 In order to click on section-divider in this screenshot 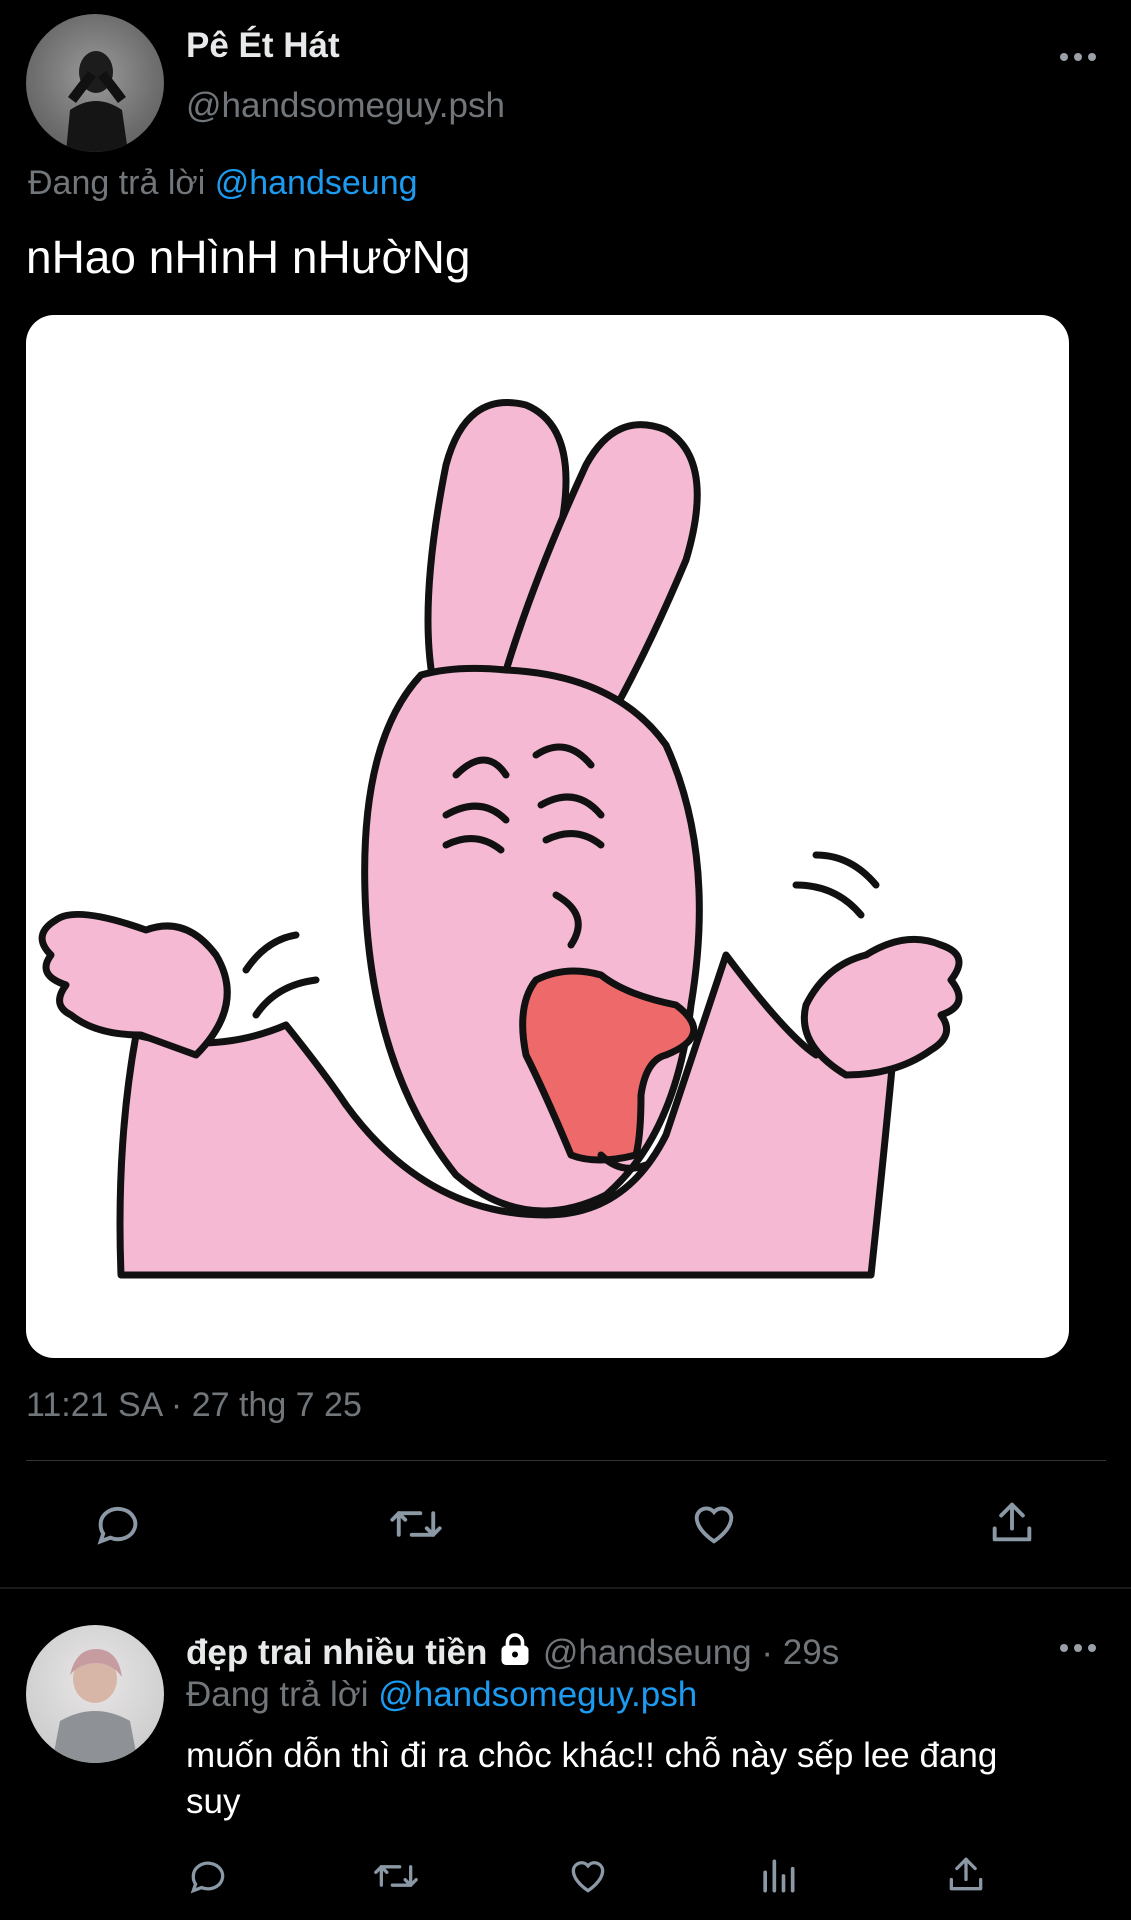, I will do `click(565, 1588)`.